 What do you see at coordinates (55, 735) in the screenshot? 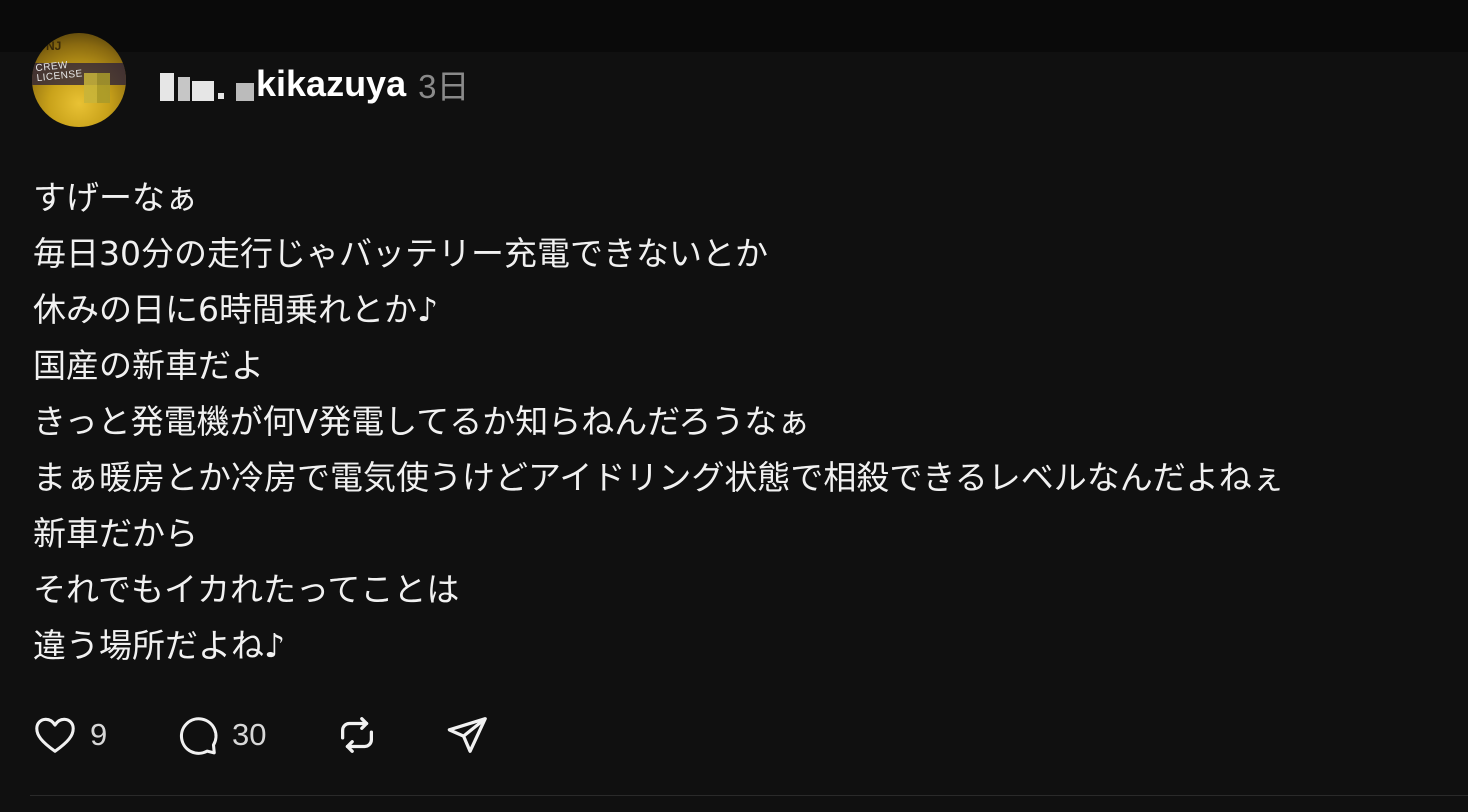
I see `heart-icon` at bounding box center [55, 735].